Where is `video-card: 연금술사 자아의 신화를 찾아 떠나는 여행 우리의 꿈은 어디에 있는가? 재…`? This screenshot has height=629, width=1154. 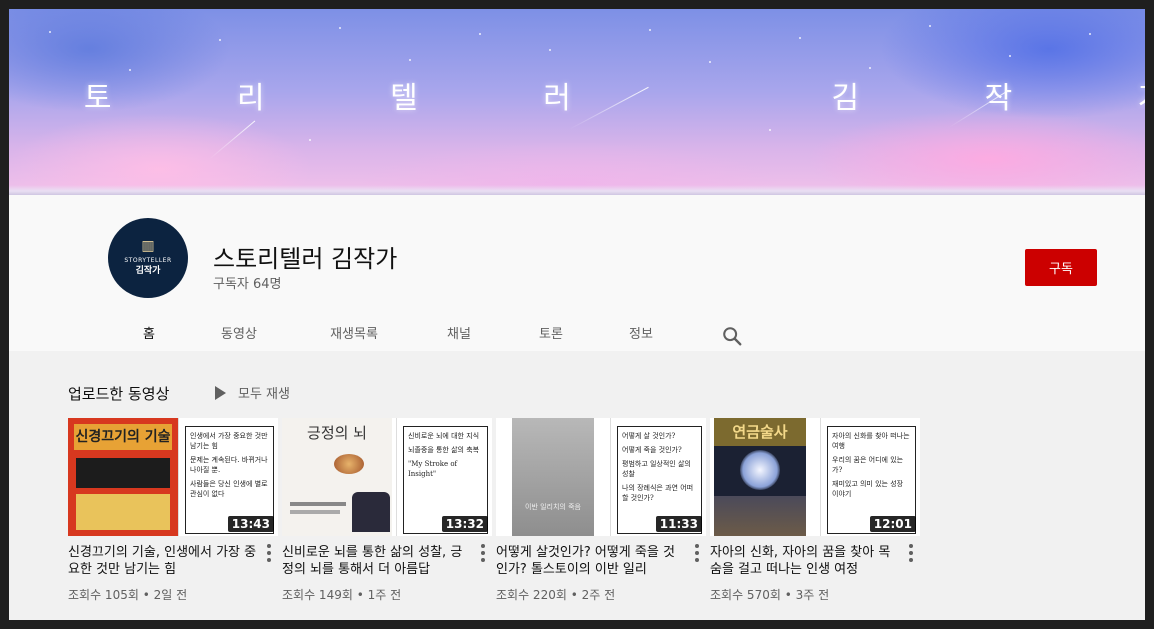 video-card: 연금술사 자아의 신화를 찾아 떠나는 여행 우리의 꿈은 어디에 있는가? 재… is located at coordinates (815, 510).